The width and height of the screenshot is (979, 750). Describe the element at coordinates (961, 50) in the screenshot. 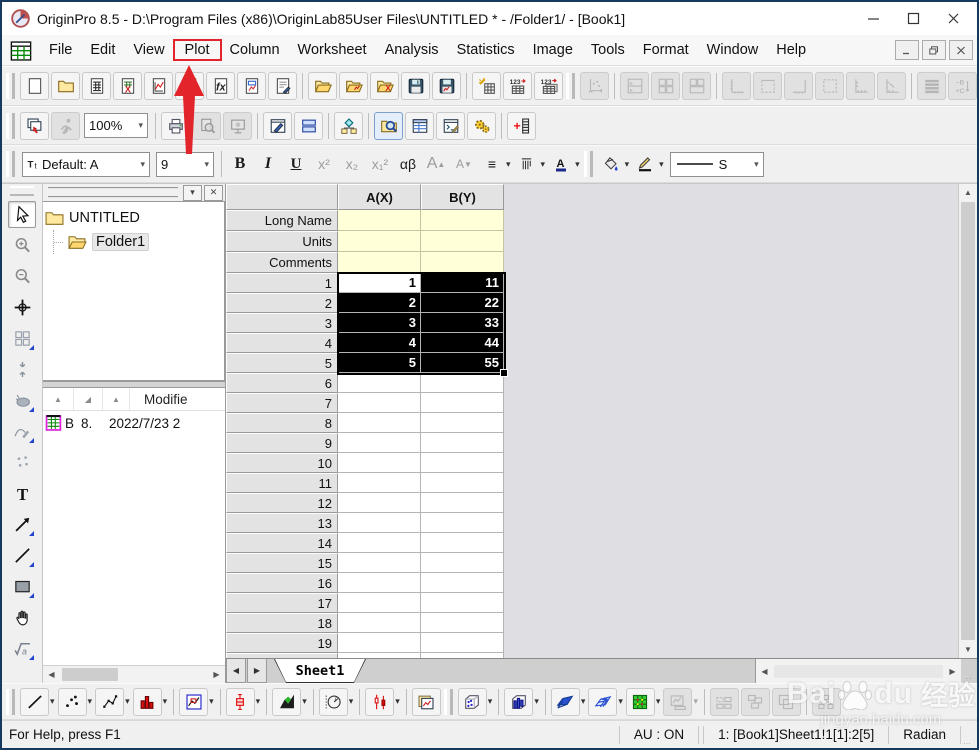

I see `mdi-close-button` at that location.